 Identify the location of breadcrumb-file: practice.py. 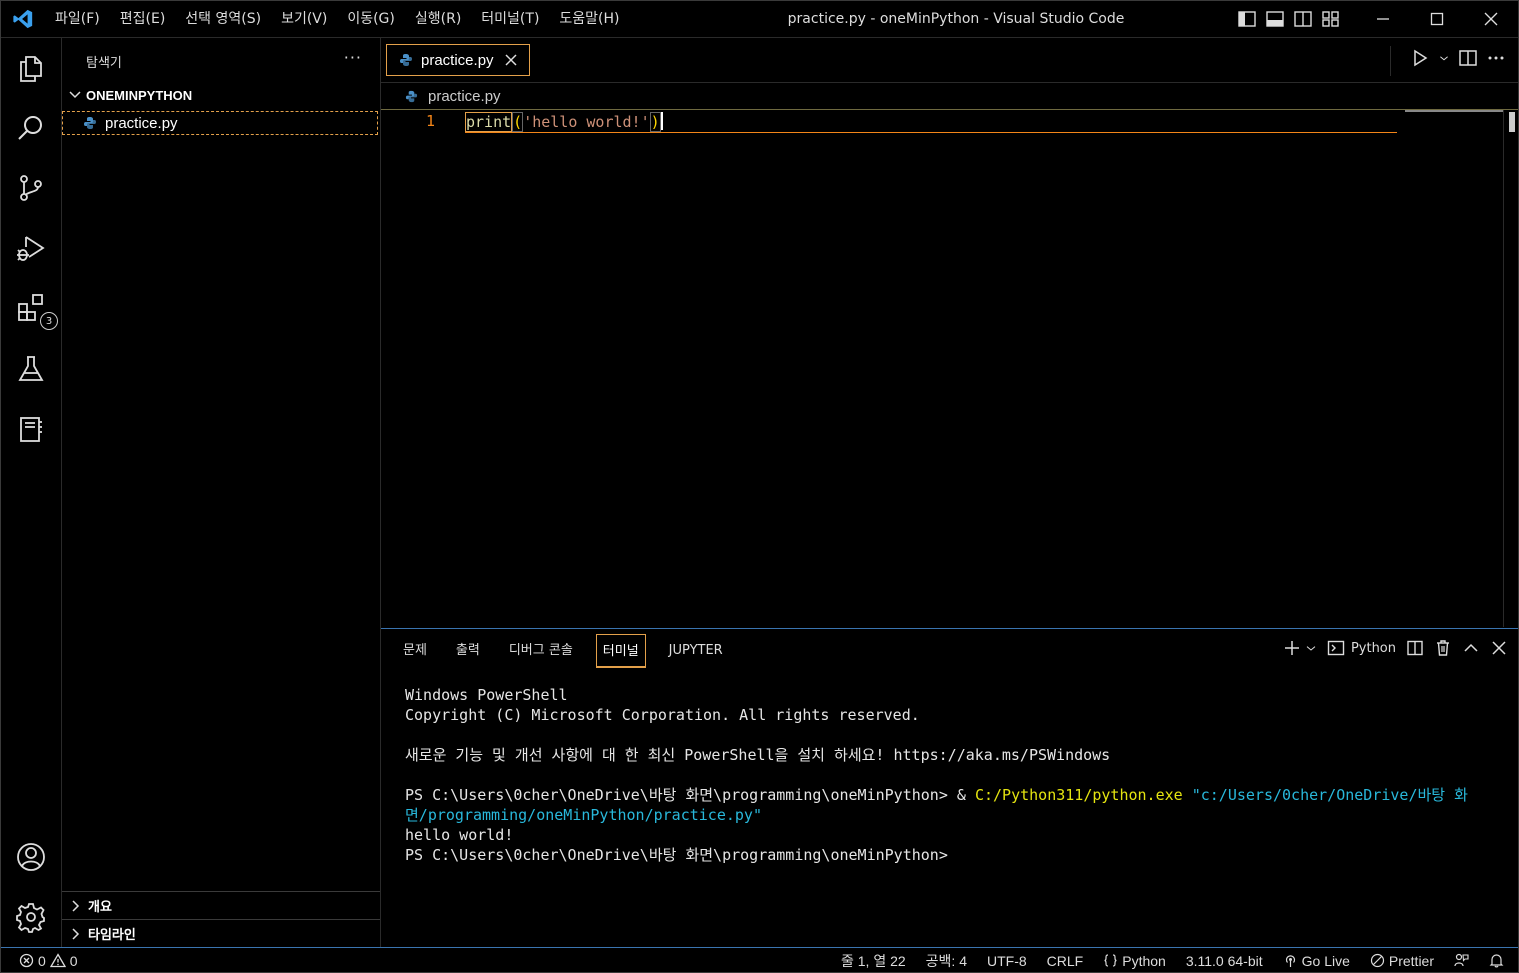
(464, 96).